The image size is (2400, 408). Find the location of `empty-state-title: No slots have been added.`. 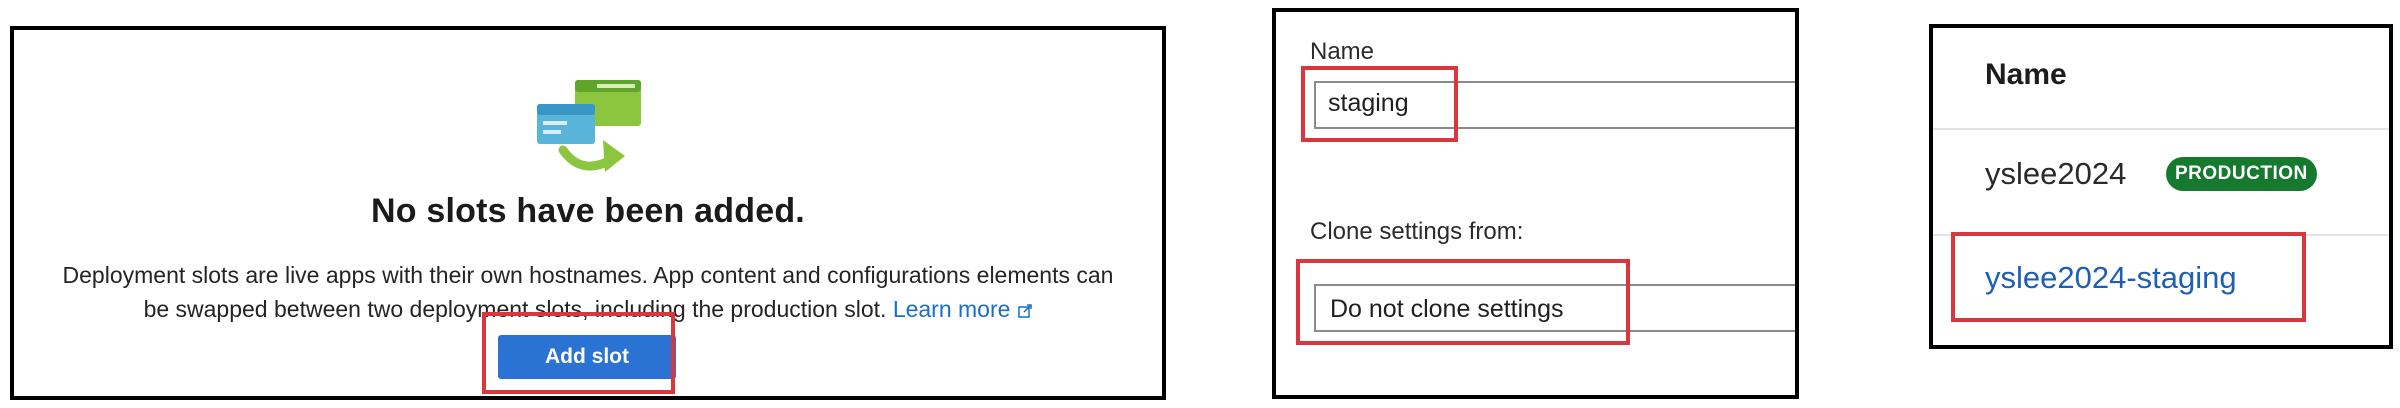

empty-state-title: No slots have been added. is located at coordinates (588, 211).